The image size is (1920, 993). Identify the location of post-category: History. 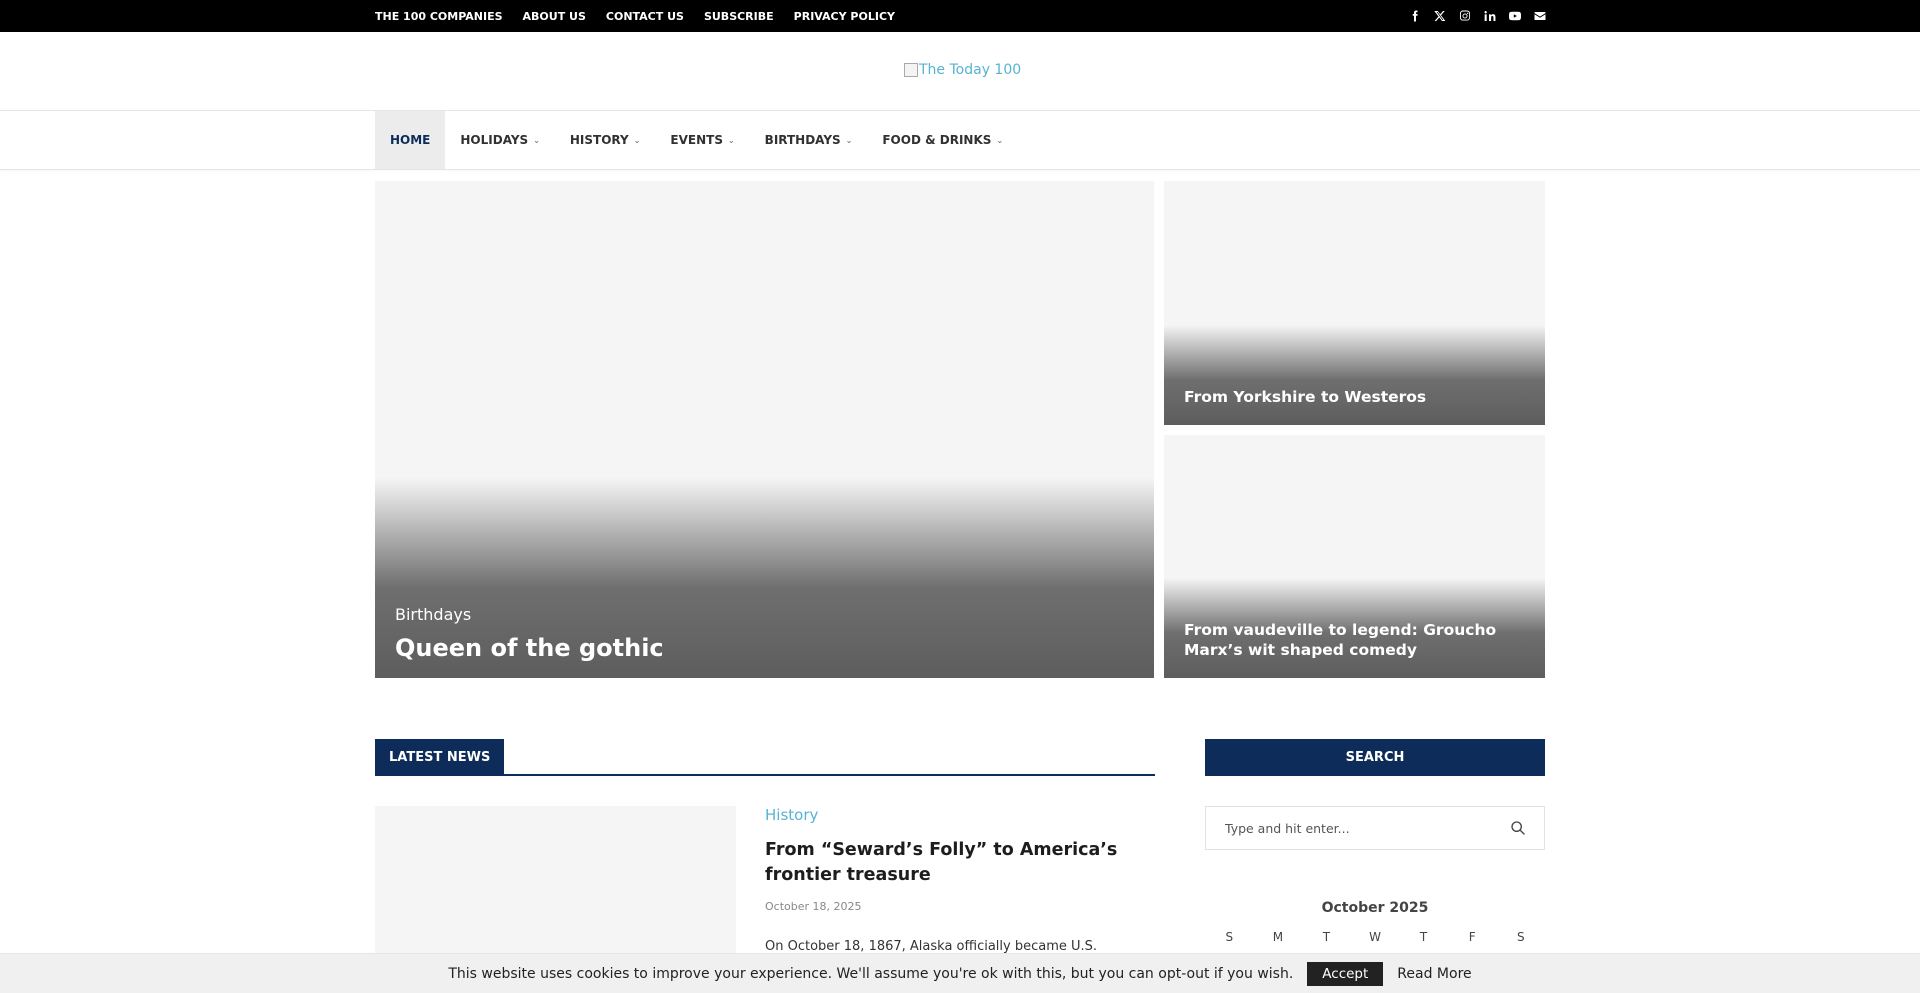
(791, 815).